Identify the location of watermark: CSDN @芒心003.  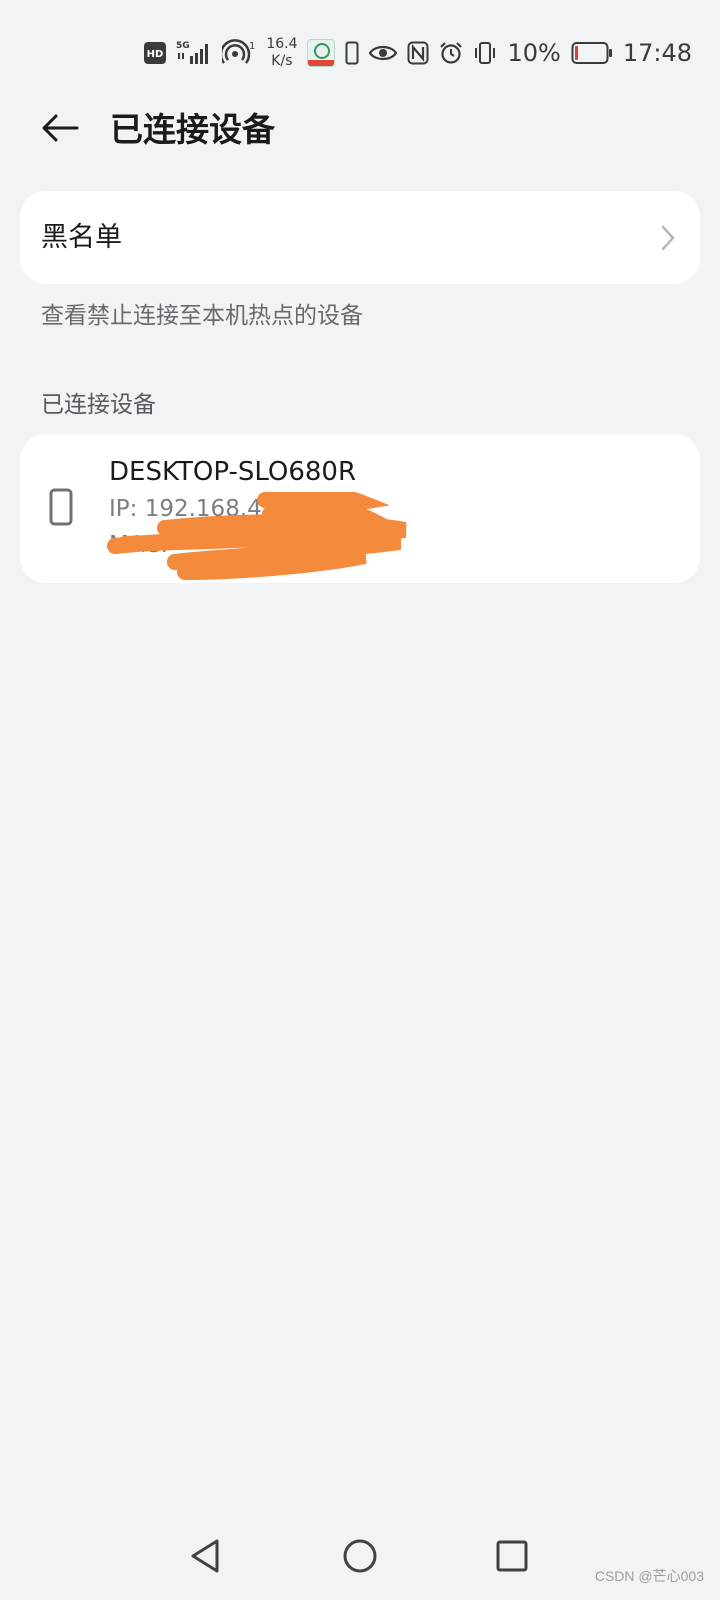
(649, 1576).